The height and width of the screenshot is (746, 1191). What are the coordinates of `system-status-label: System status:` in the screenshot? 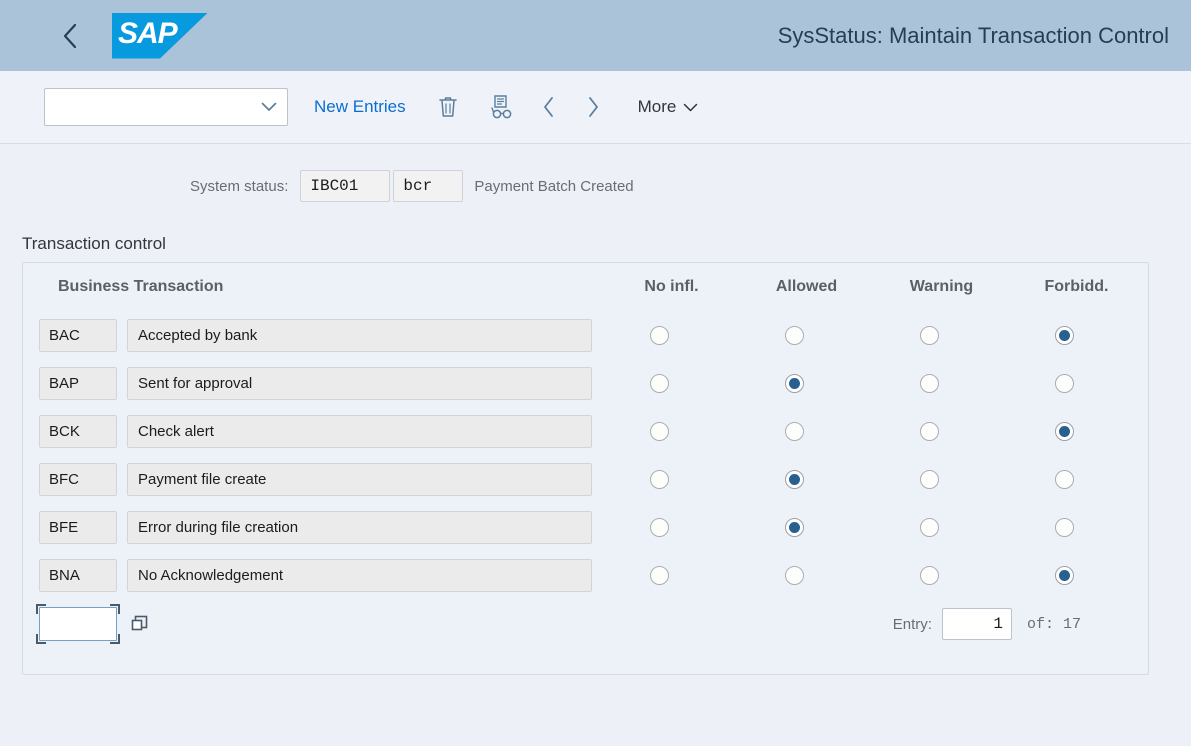 It's located at (239, 186).